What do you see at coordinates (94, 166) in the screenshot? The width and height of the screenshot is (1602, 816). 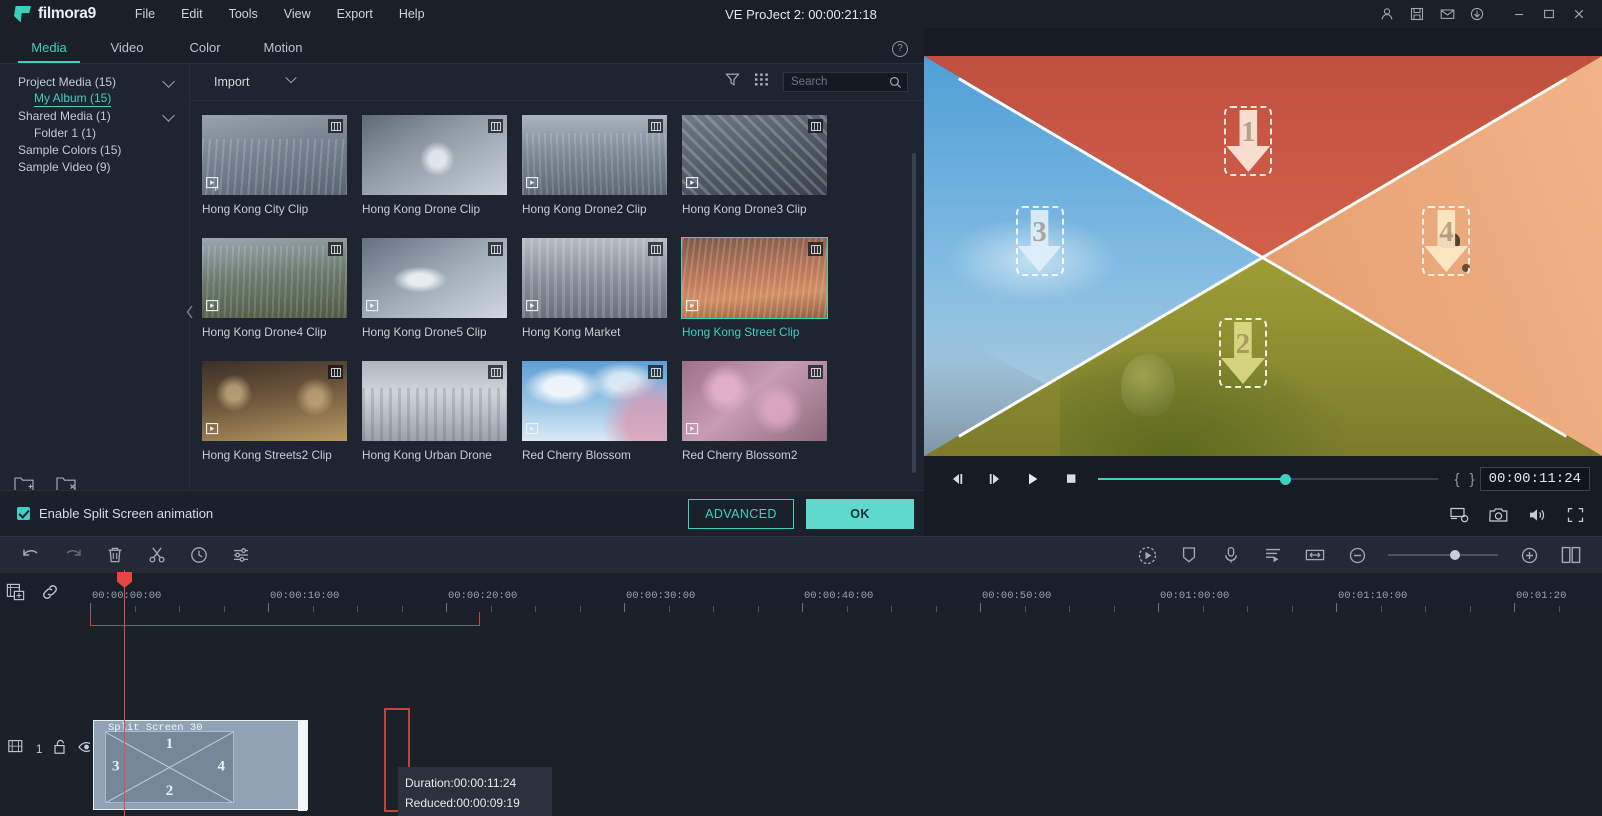 I see `tree-item-sample-video: Sample Video (9)` at bounding box center [94, 166].